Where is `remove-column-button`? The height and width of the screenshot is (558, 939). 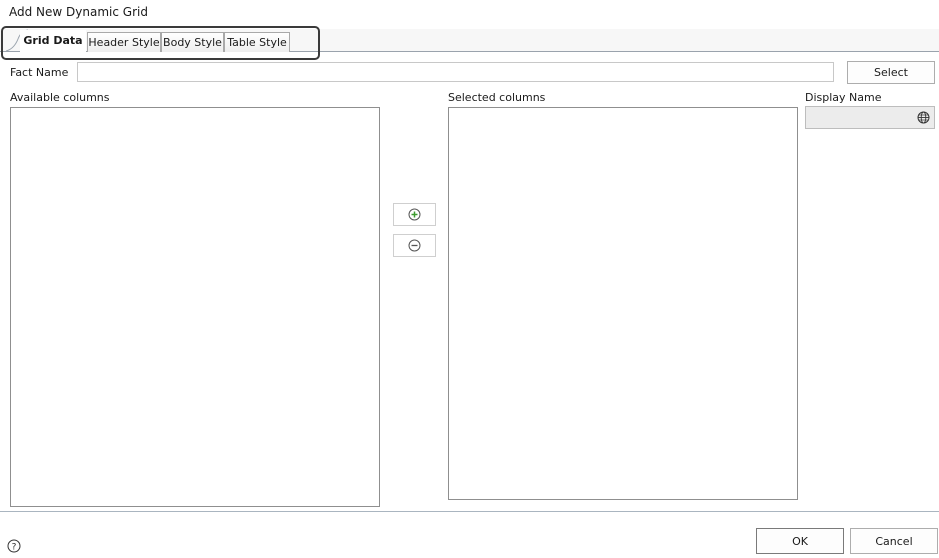 remove-column-button is located at coordinates (414, 245).